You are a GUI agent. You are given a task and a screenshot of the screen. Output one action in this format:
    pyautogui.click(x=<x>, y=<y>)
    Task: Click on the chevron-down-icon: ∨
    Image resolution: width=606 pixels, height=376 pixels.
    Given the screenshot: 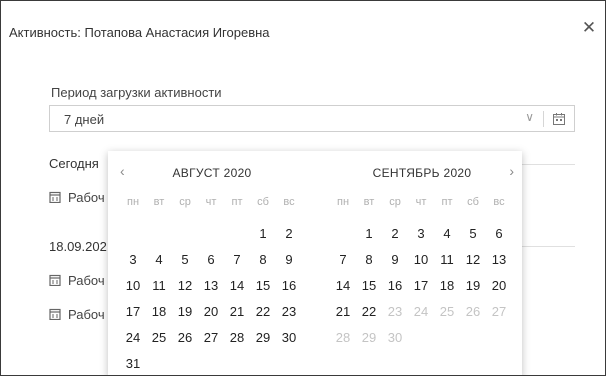 What is the action you would take?
    pyautogui.click(x=529, y=117)
    